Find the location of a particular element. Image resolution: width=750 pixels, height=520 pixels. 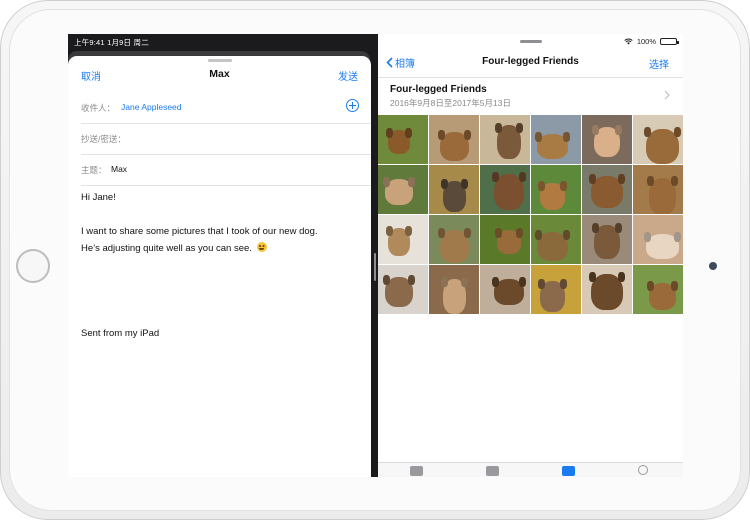

camera-lens is located at coordinates (713, 266).